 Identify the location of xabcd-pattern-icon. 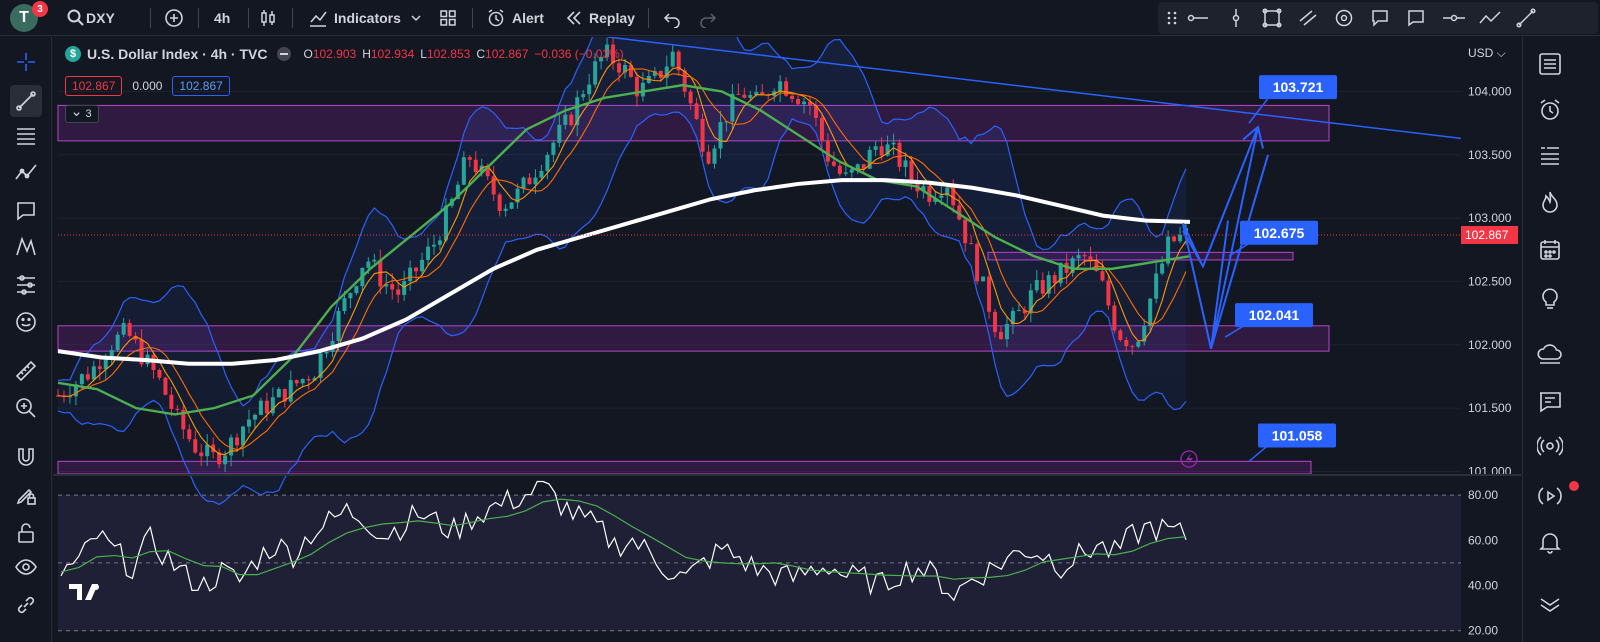
(26, 247).